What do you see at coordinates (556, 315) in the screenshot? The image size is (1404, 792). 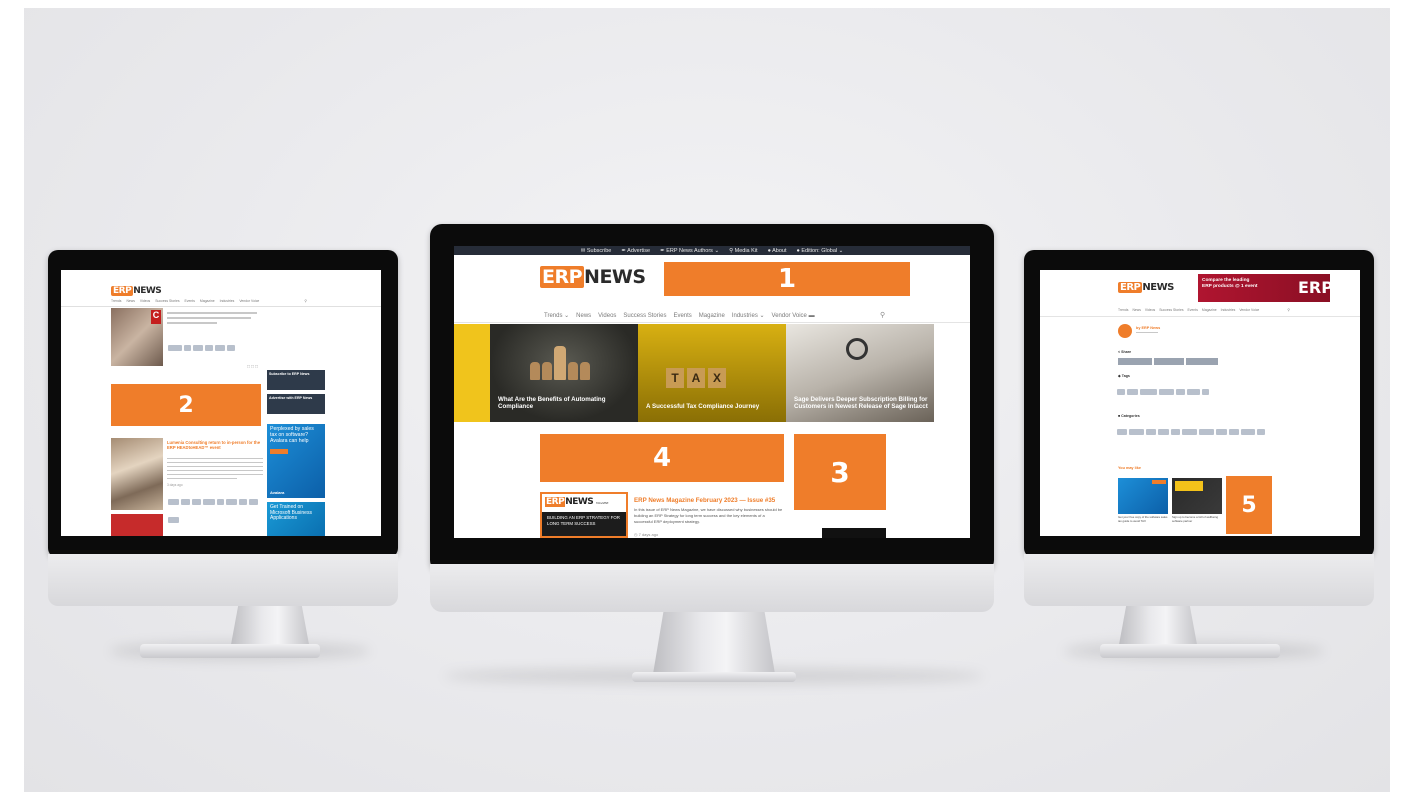 I see `nav-trends: Trends ⌄` at bounding box center [556, 315].